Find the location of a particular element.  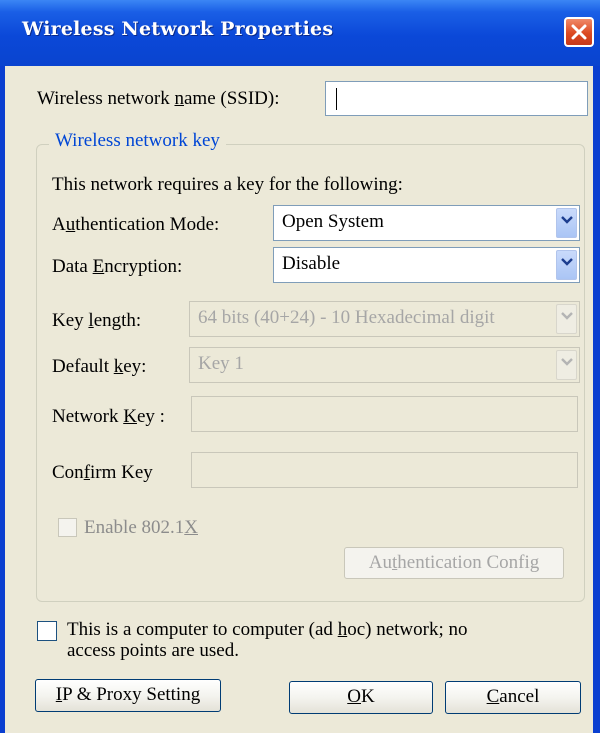

ssid-label: Wireless network name (SSID): is located at coordinates (158, 98).